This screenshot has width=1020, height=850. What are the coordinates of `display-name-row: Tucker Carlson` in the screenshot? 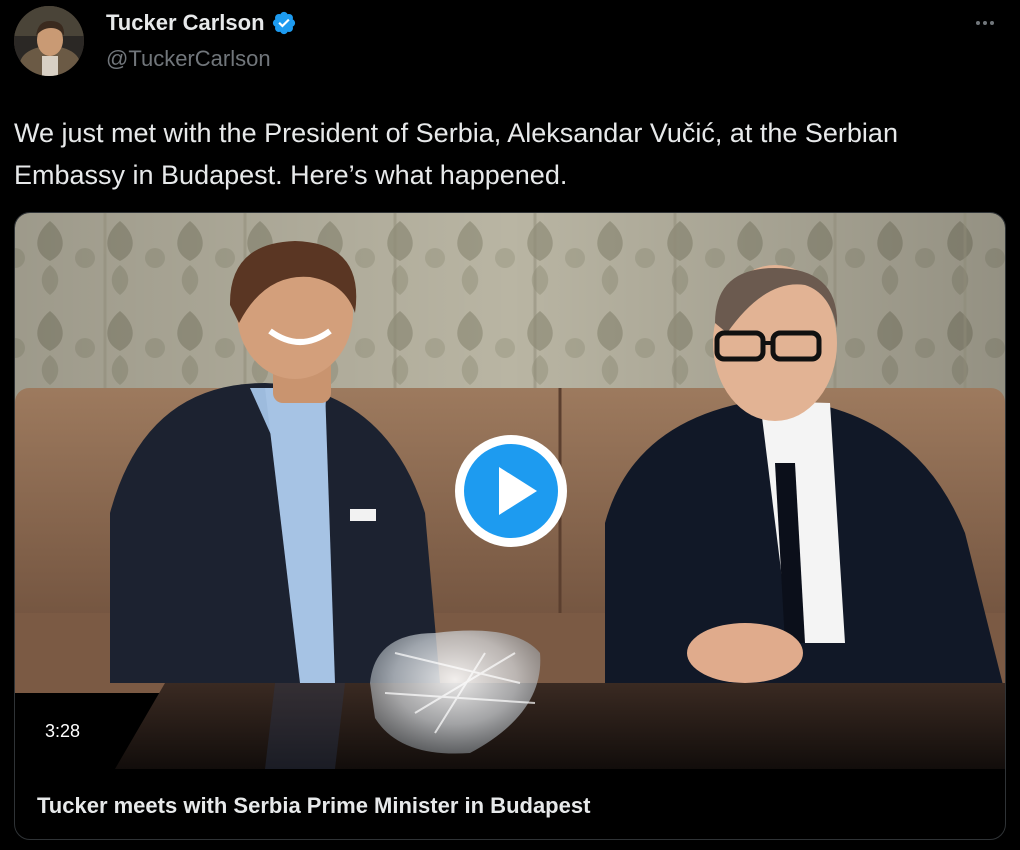 It's located at (201, 23).